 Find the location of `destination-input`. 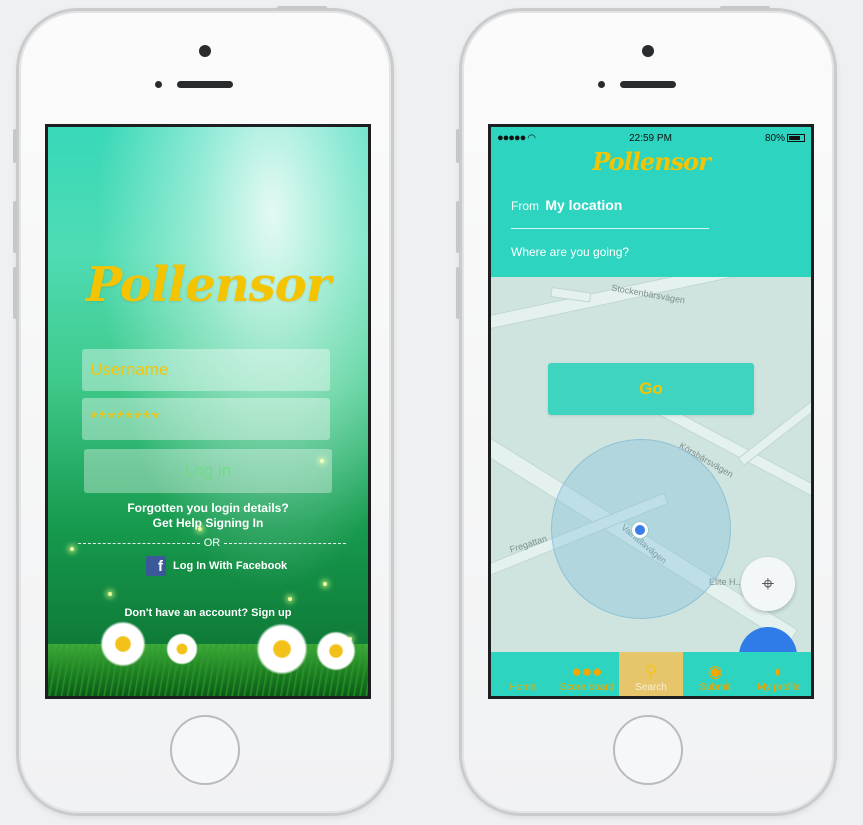

destination-input is located at coordinates (646, 252).